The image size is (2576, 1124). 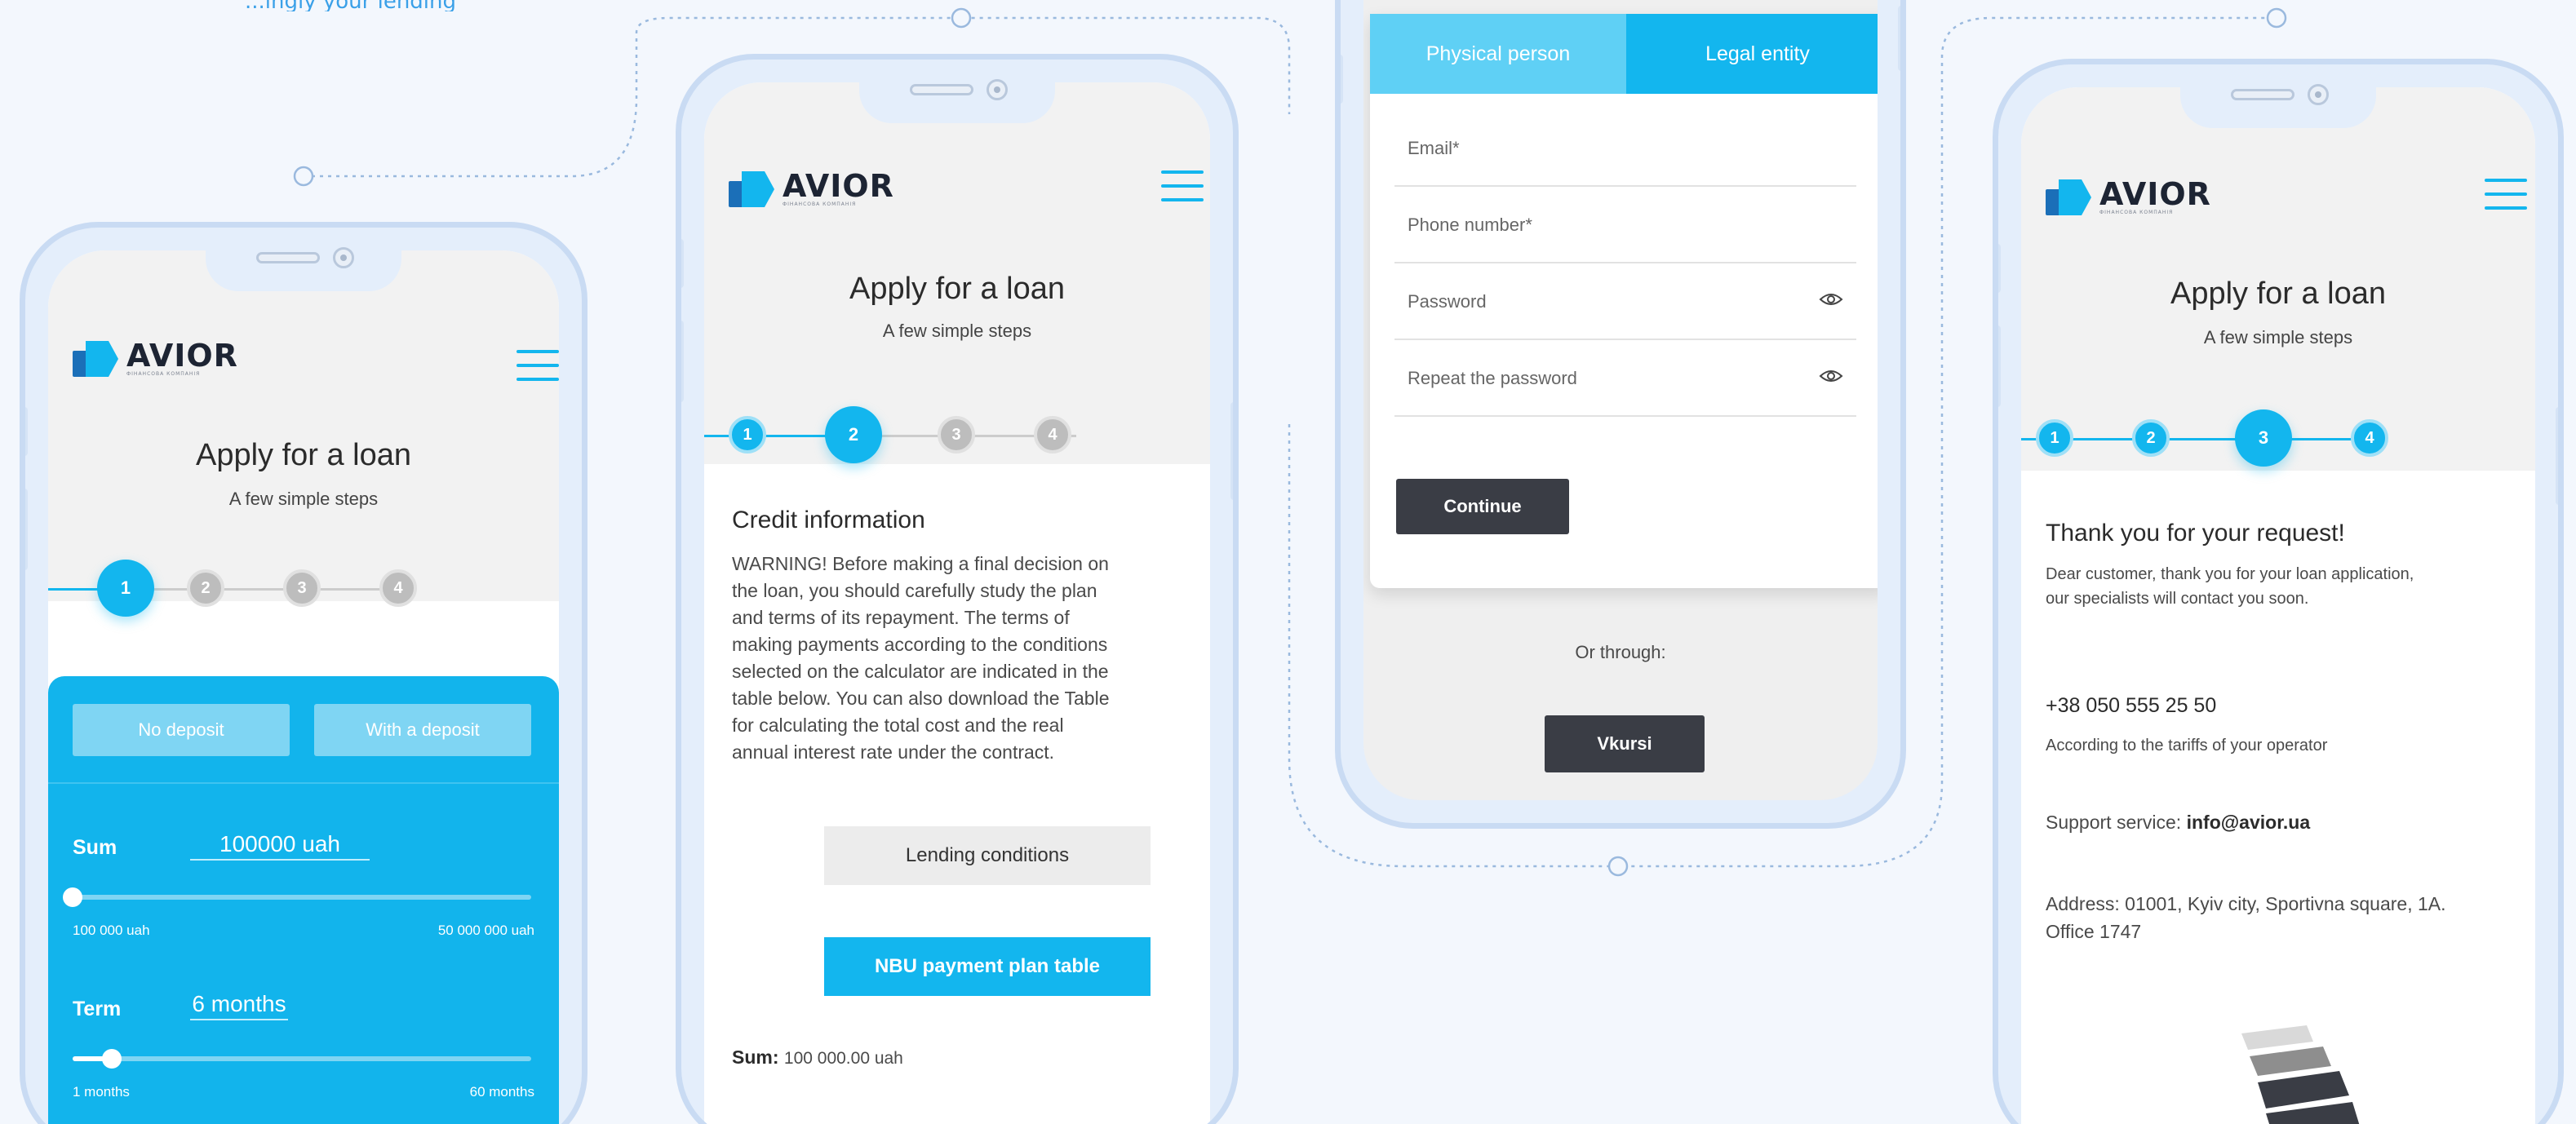 What do you see at coordinates (72, 897) in the screenshot?
I see `sum-slider-handle` at bounding box center [72, 897].